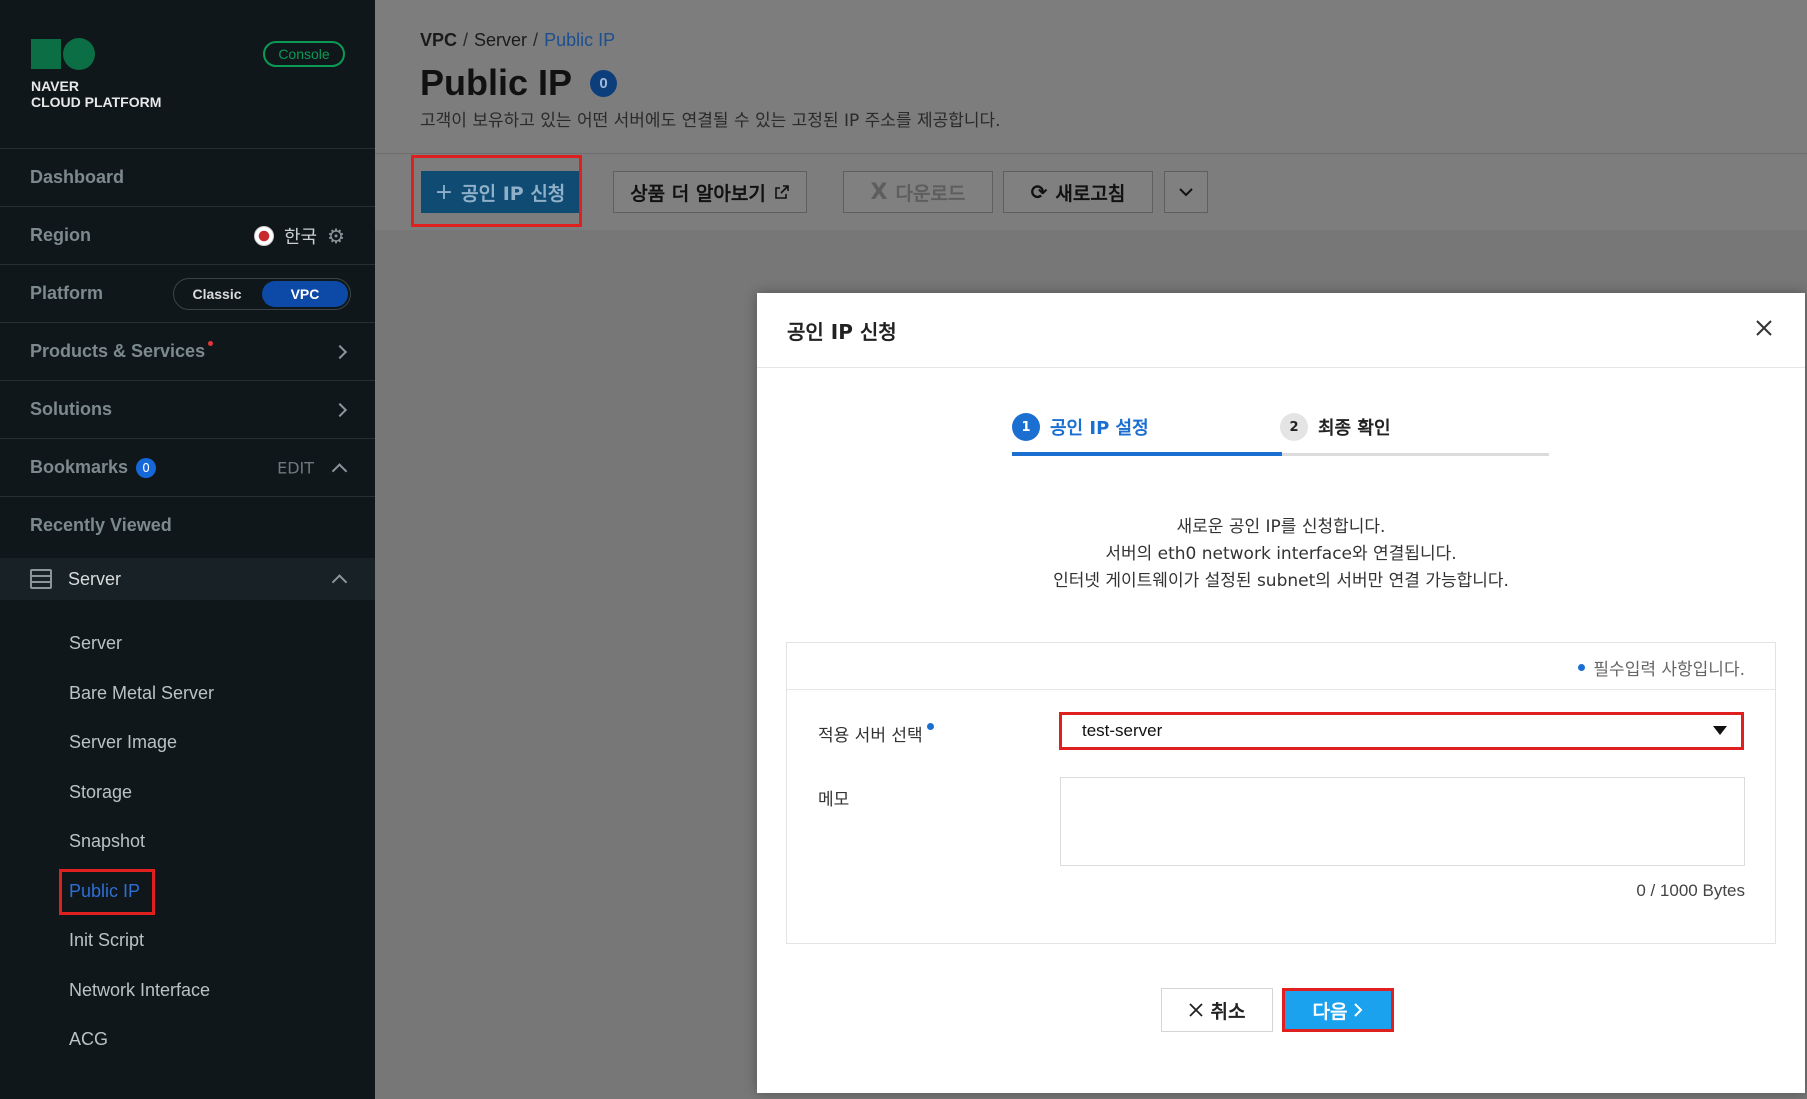  Describe the element at coordinates (500, 40) in the screenshot. I see `breadcrumb-server: Server` at that location.